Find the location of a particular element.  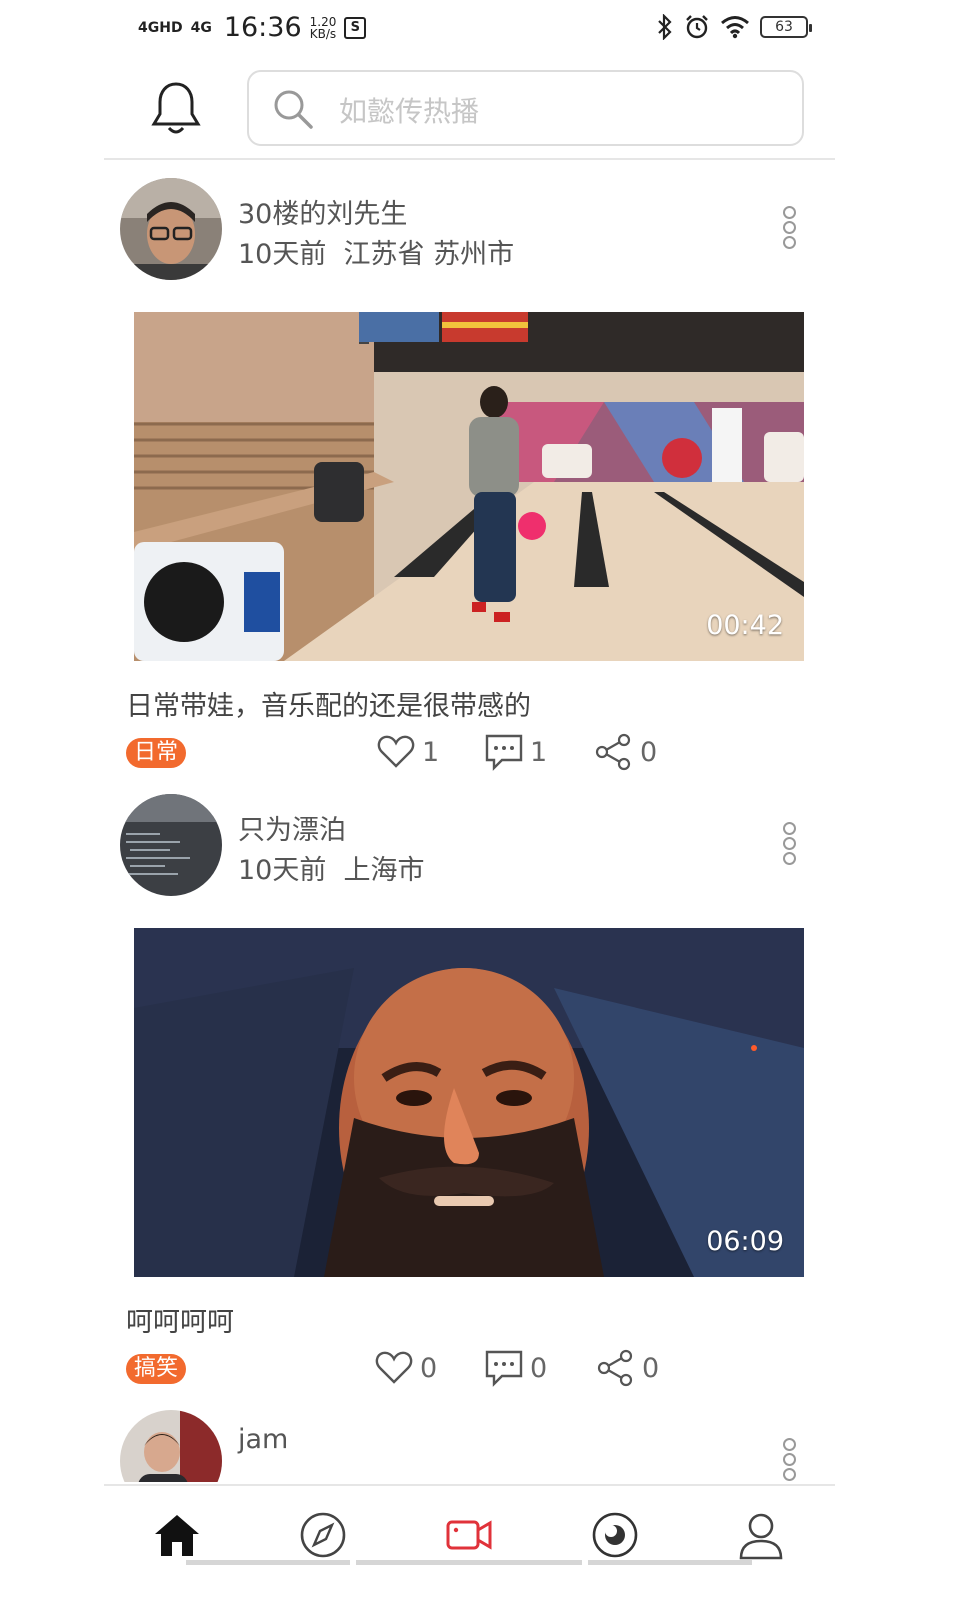

comment-button: 0 is located at coordinates (515, 1368).